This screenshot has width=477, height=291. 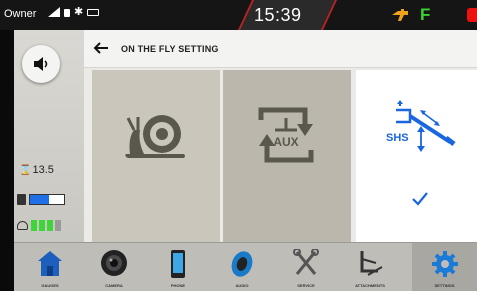 I want to click on hours-value: 13.5, so click(x=43, y=170).